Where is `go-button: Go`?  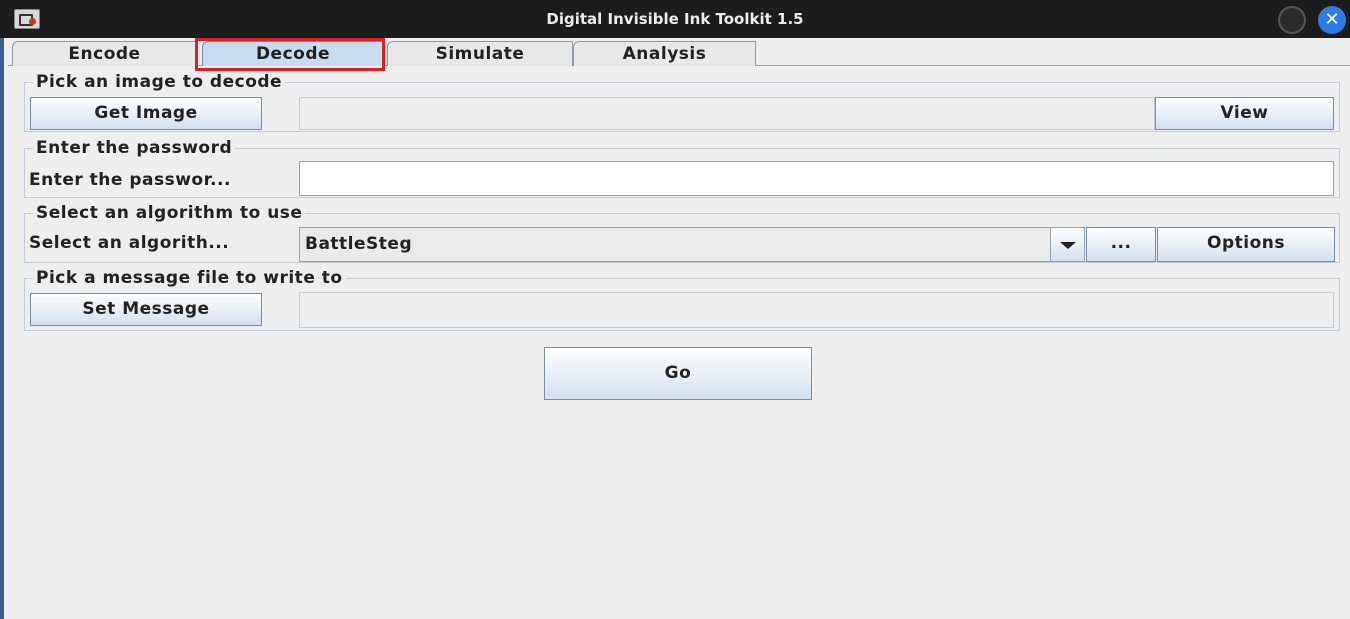
go-button: Go is located at coordinates (678, 373).